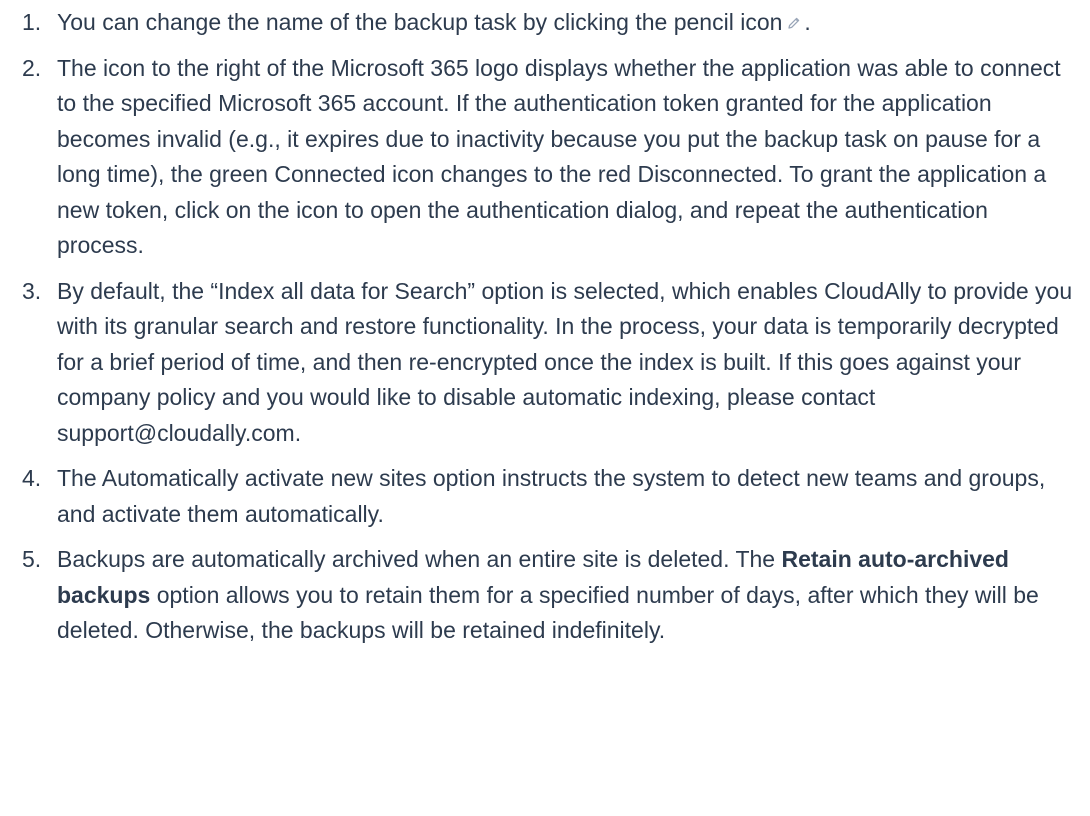  What do you see at coordinates (32, 290) in the screenshot?
I see `list-number: 3.` at bounding box center [32, 290].